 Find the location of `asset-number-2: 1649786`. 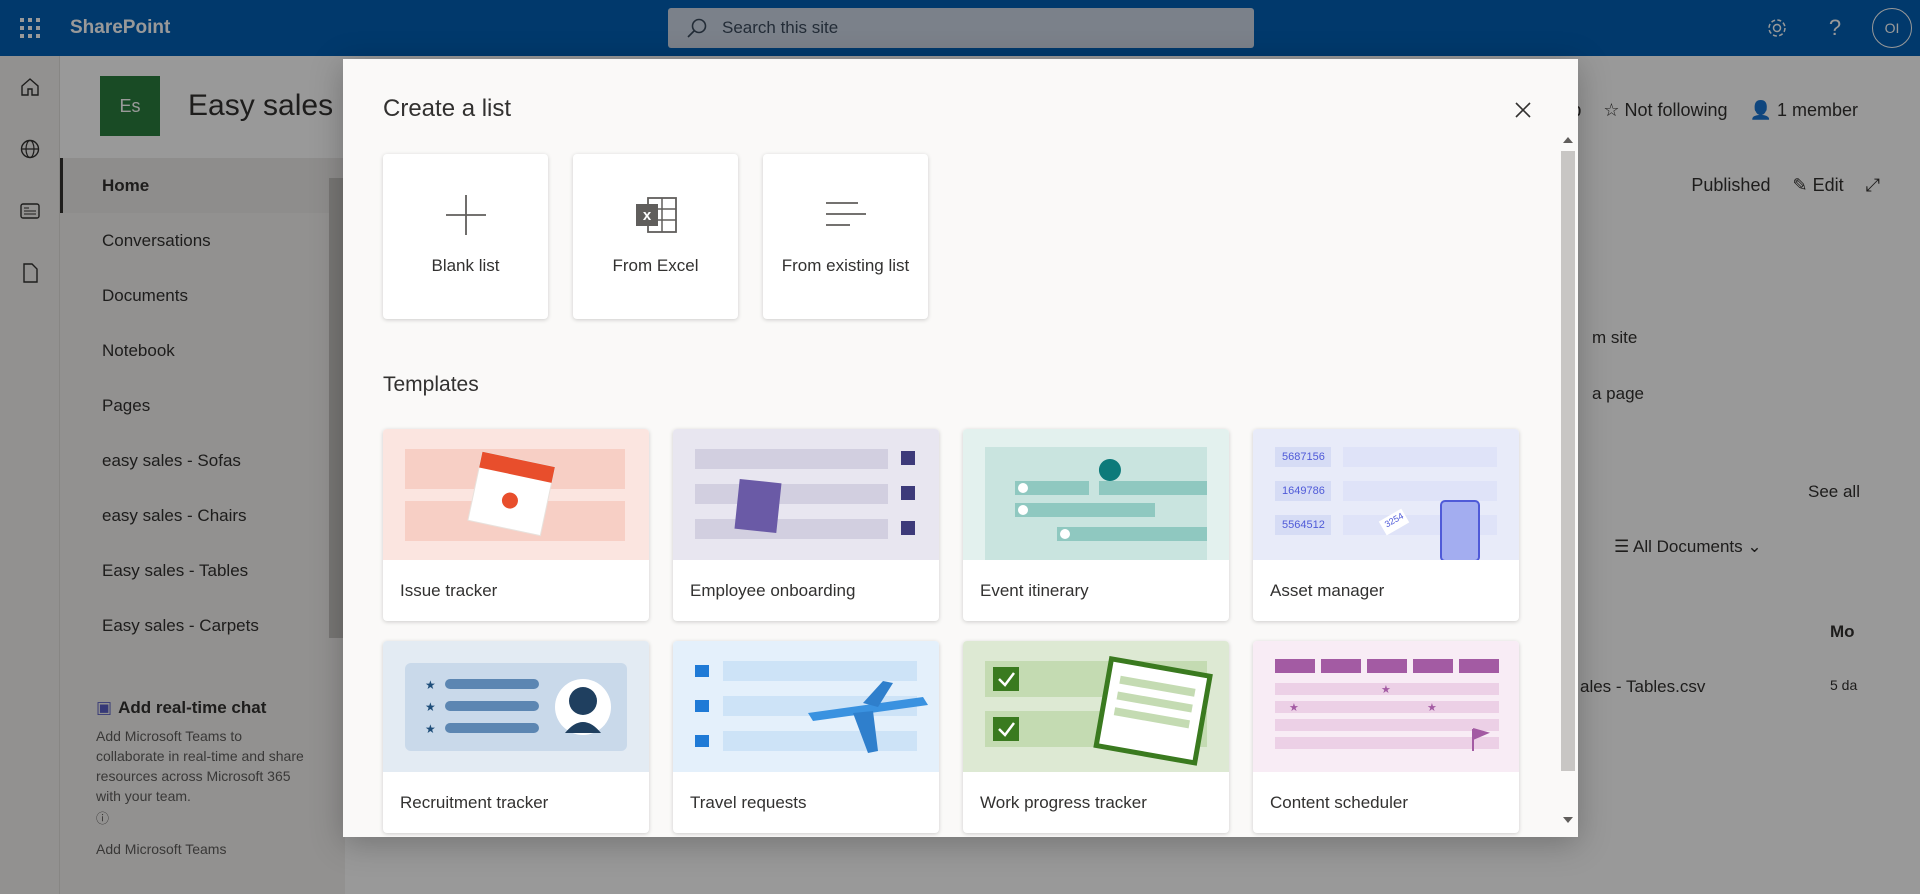

asset-number-2: 1649786 is located at coordinates (1303, 491).